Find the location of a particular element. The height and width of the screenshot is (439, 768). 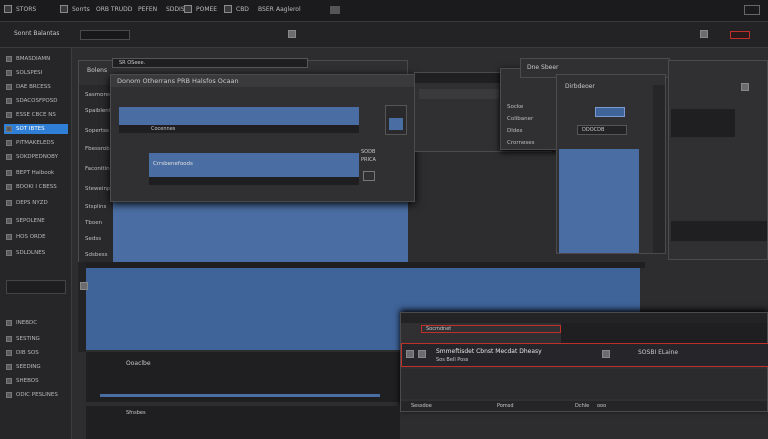

timeline-header is located at coordinates (362, 265).